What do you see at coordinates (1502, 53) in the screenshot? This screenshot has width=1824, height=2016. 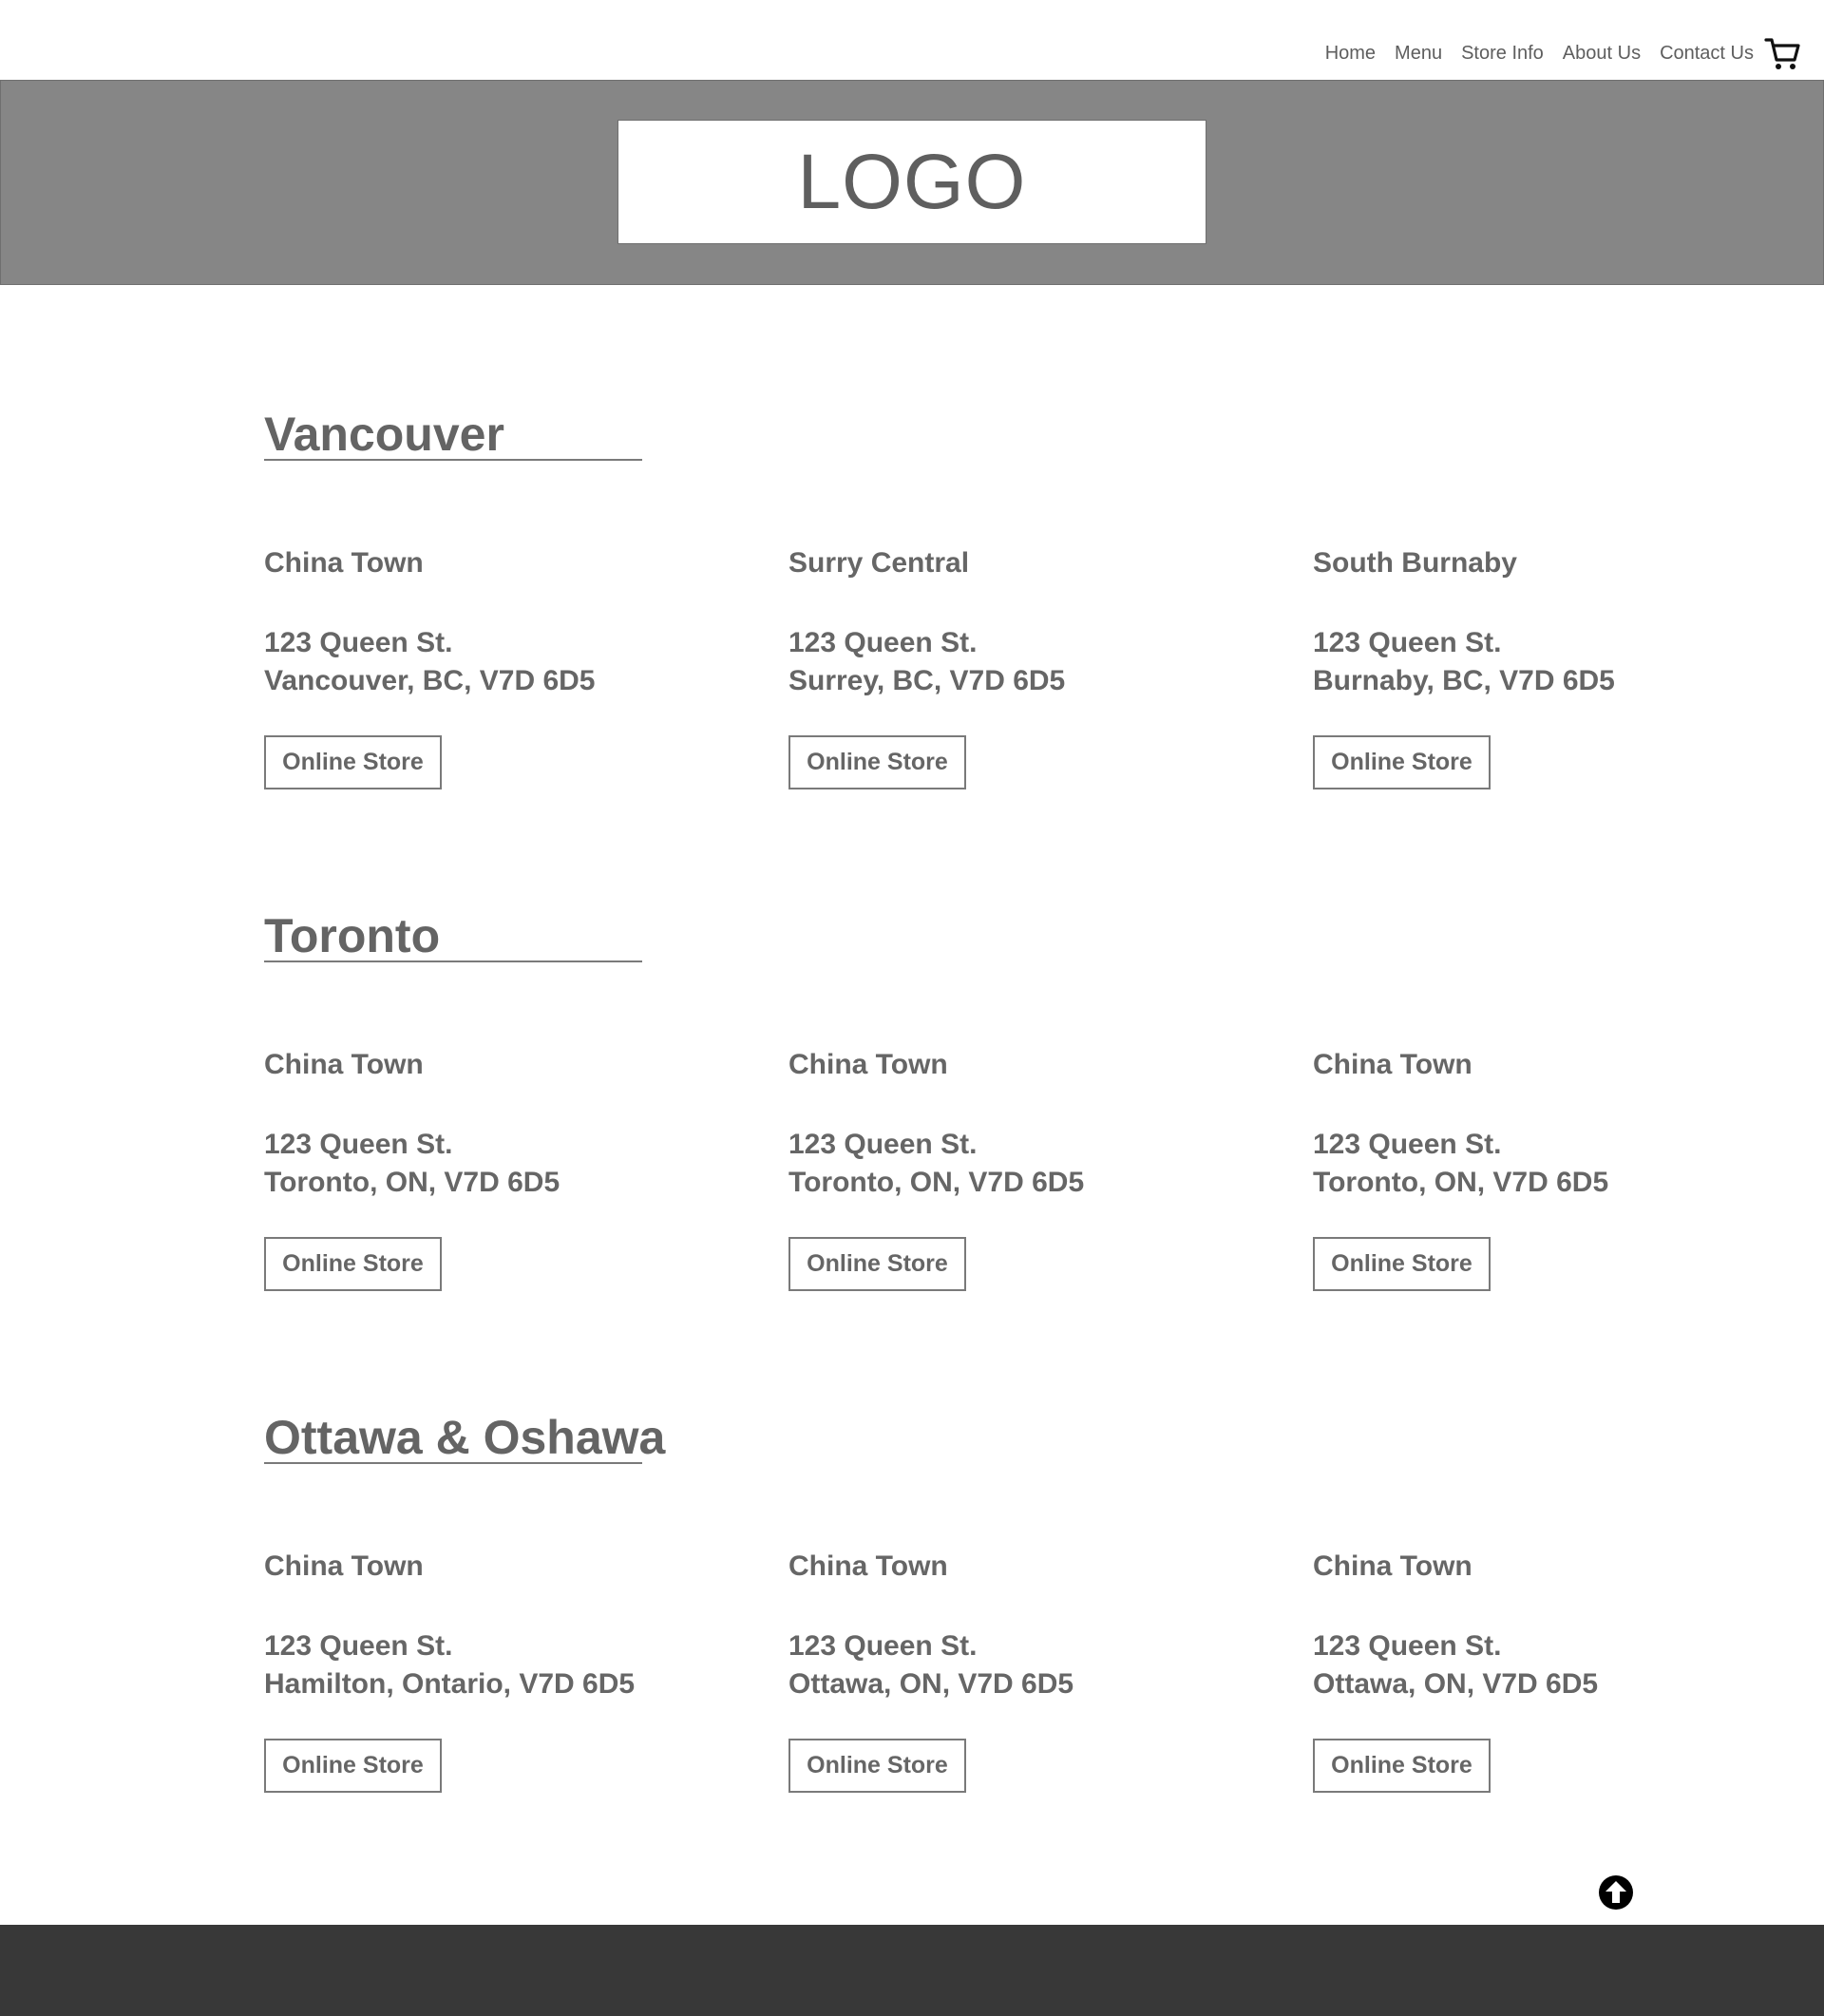 I see `nav-store-info: Store Info` at bounding box center [1502, 53].